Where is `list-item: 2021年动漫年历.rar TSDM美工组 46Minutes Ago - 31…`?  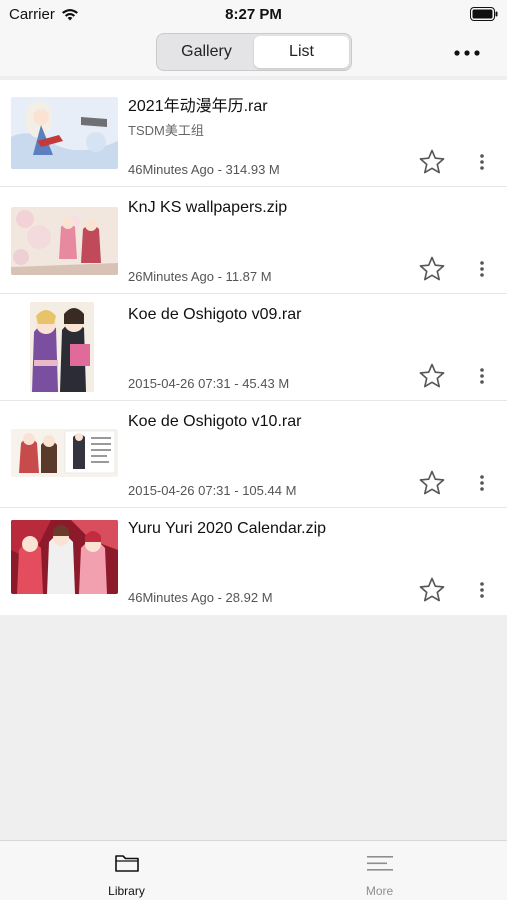 list-item: 2021年动漫年历.rar TSDM美工组 46Minutes Ago - 31… is located at coordinates (253, 133).